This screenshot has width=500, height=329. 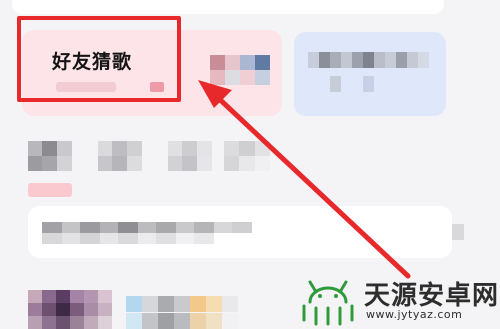 What do you see at coordinates (328, 303) in the screenshot?
I see `android-robot-icon` at bounding box center [328, 303].